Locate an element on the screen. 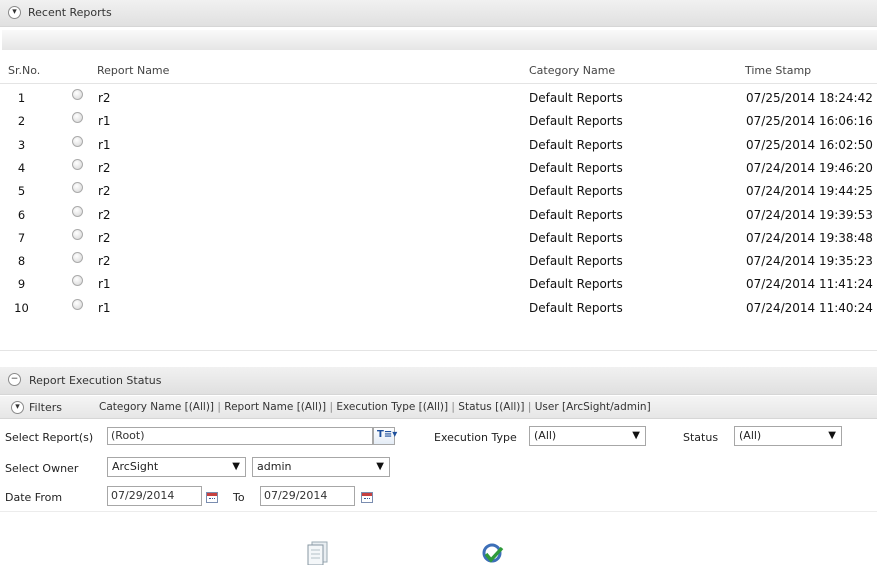  owner-user-select: admin ▼ is located at coordinates (321, 467).